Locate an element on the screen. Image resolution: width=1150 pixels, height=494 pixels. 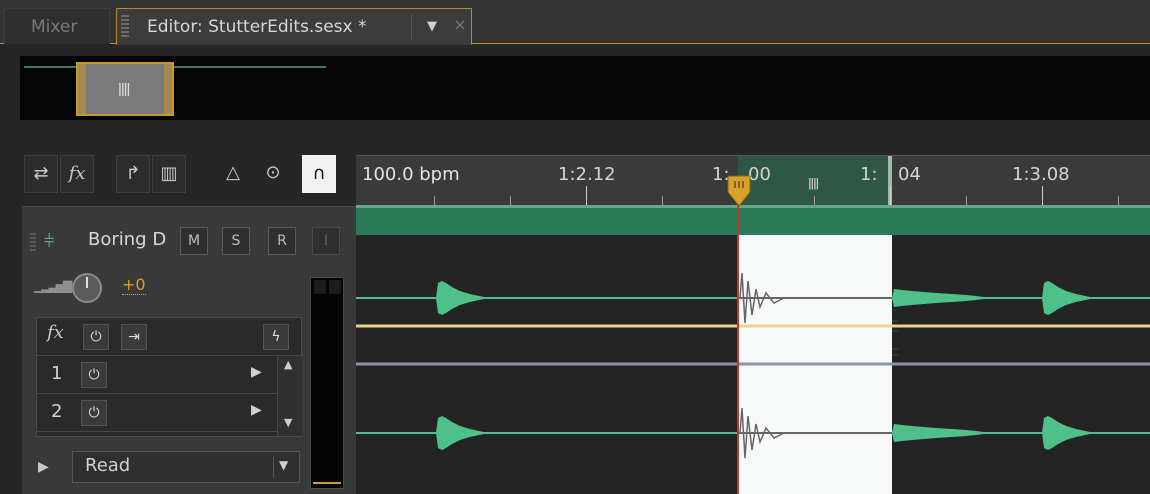
sends-icon: ↱ is located at coordinates (133, 174).